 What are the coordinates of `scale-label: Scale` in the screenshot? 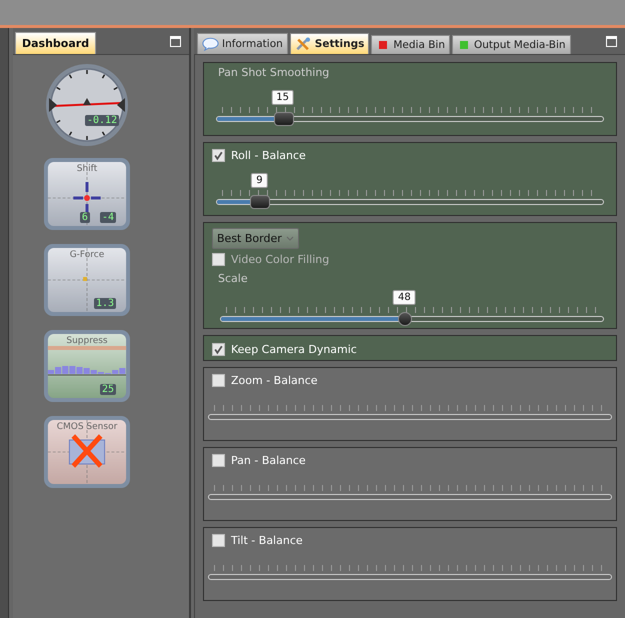 It's located at (233, 278).